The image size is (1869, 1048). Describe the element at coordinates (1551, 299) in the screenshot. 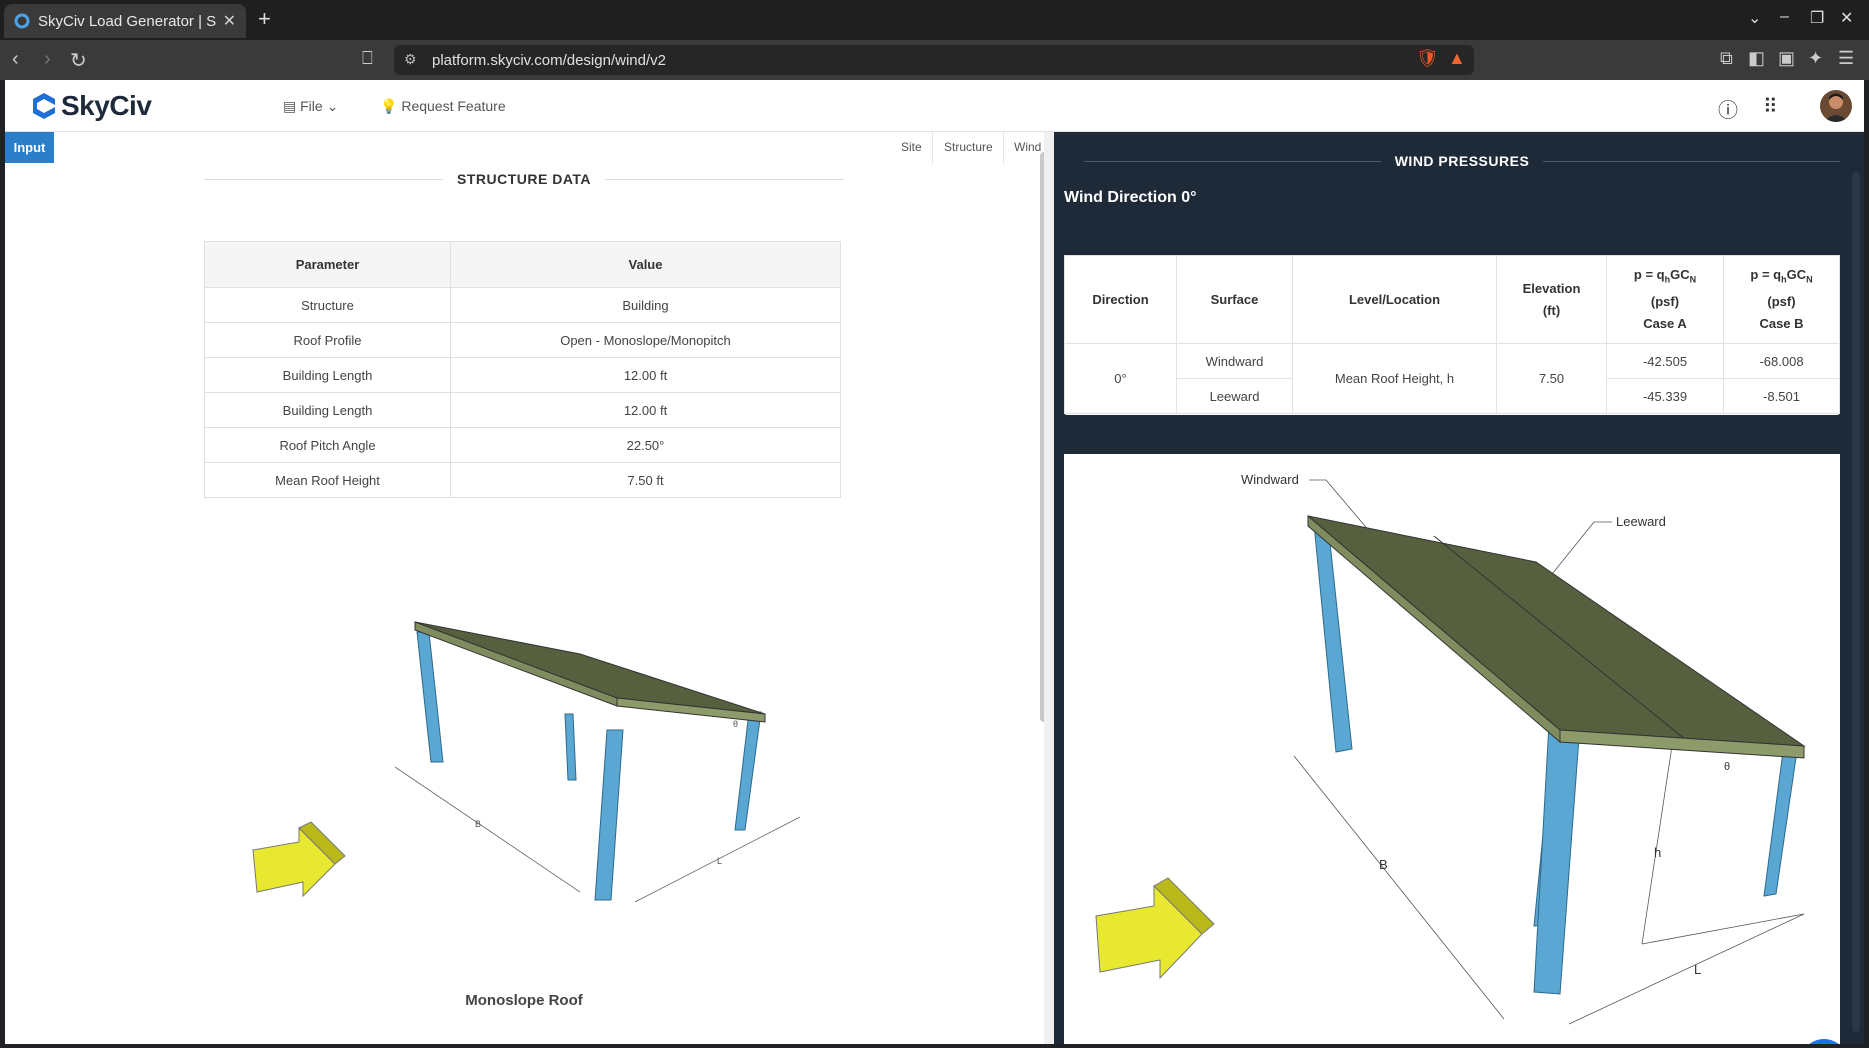

I see `table-header: Elevation (ft)` at that location.